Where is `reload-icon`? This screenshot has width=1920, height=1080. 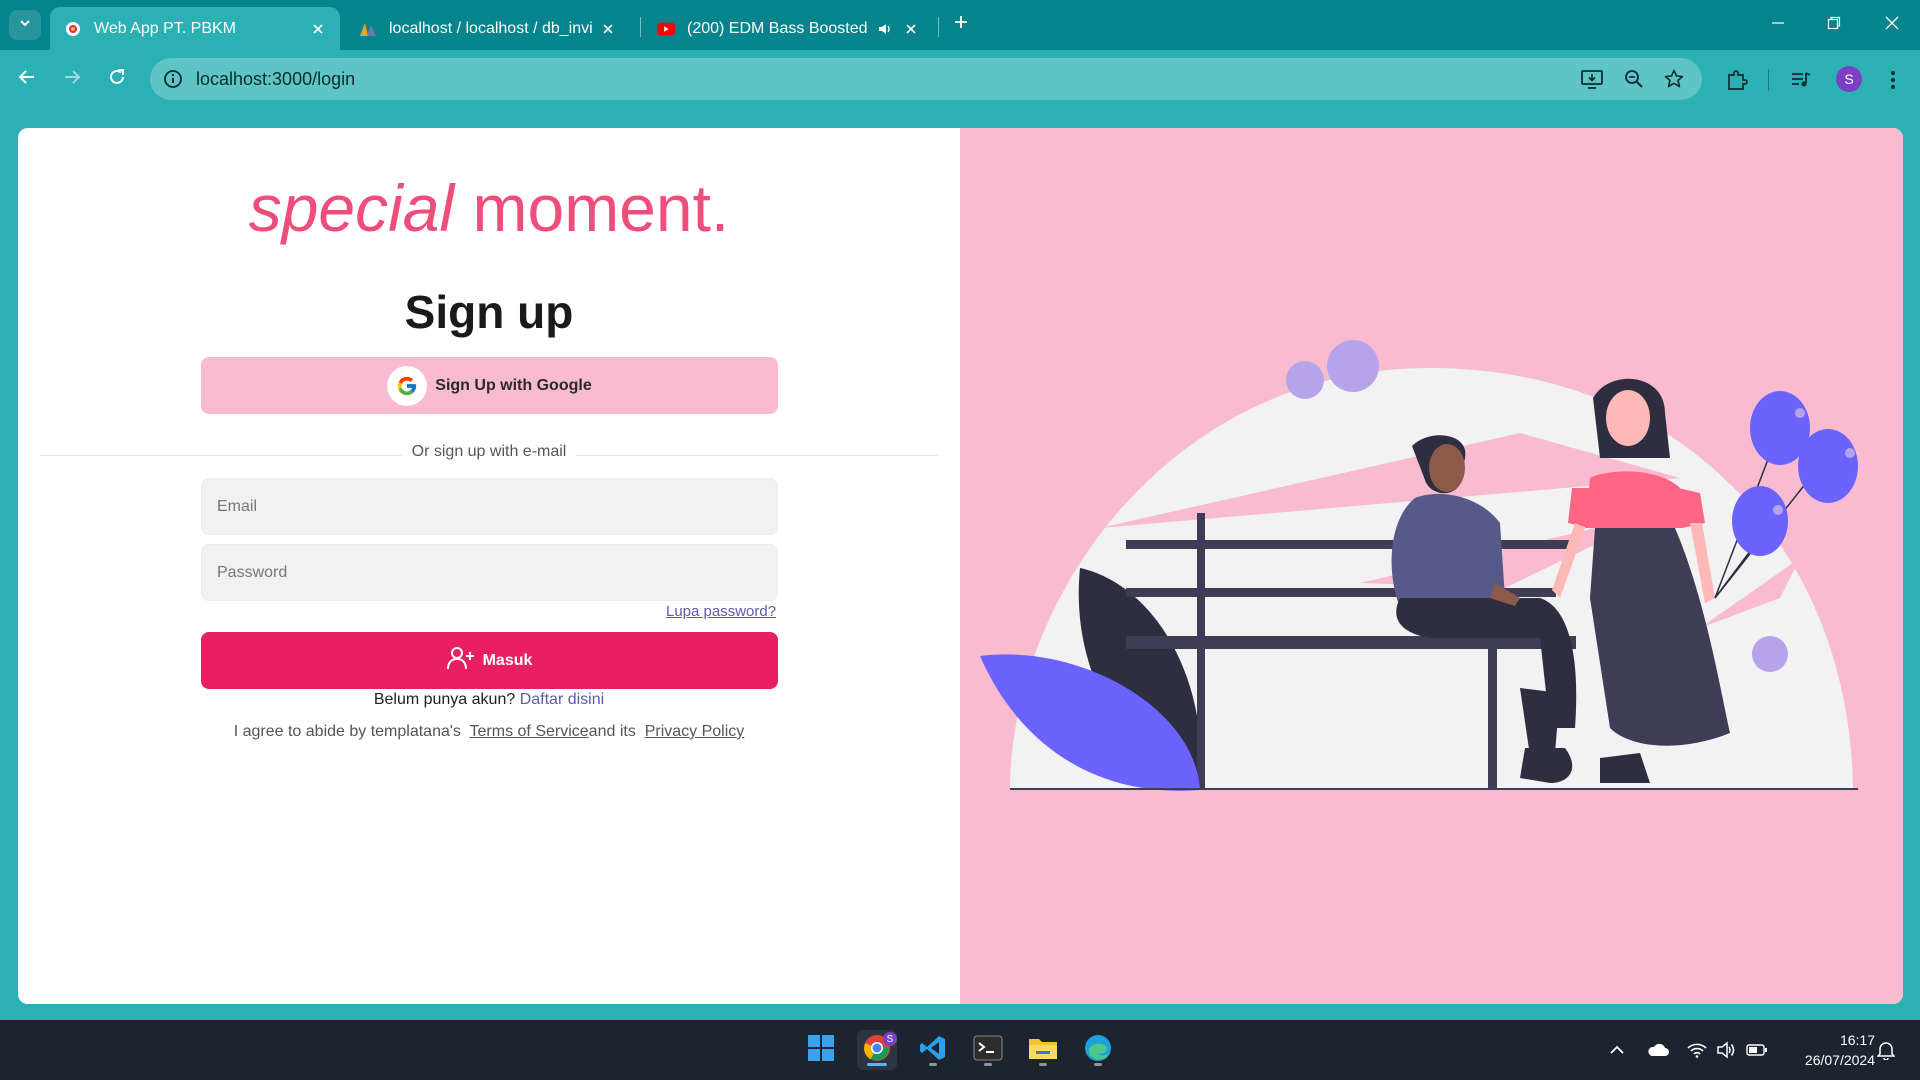 reload-icon is located at coordinates (117, 79).